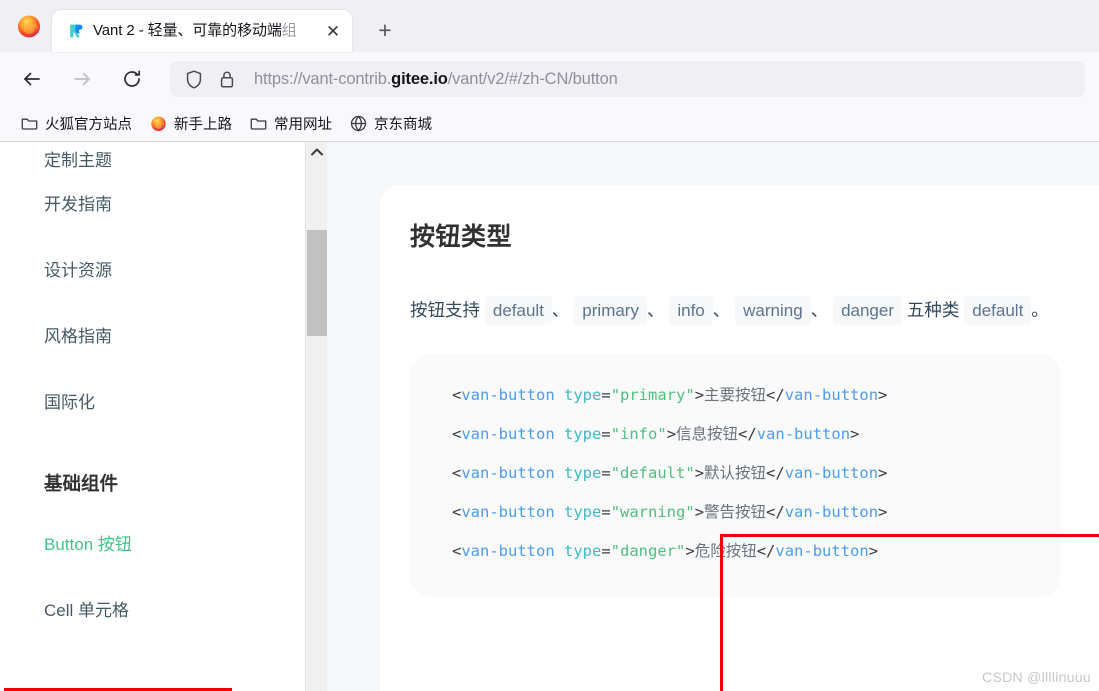 The width and height of the screenshot is (1099, 691). I want to click on page-scrollbar, so click(316, 416).